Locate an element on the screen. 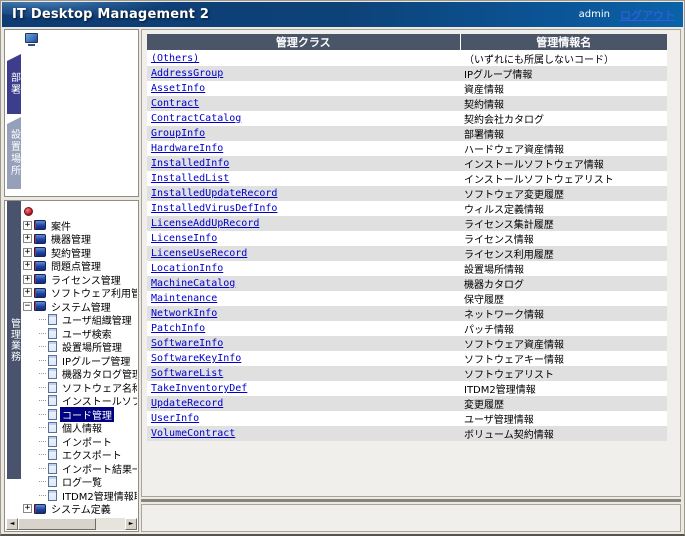 This screenshot has width=685, height=536. class-link: InstalledInfo is located at coordinates (190, 163).